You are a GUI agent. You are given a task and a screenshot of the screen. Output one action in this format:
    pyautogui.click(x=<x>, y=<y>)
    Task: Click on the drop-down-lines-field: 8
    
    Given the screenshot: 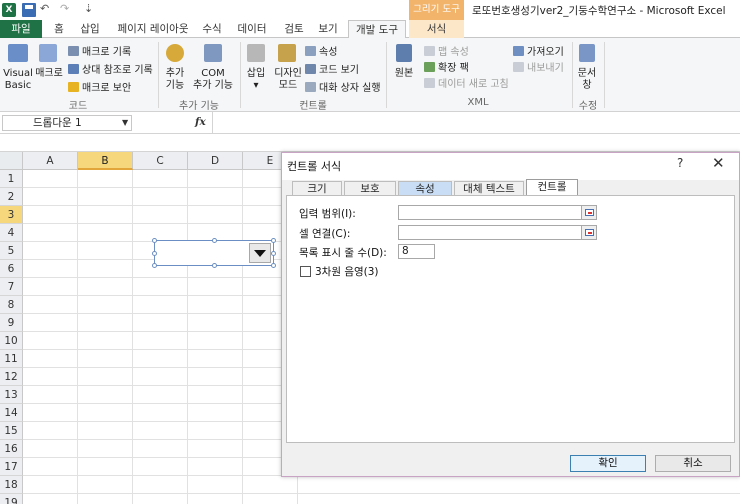 What is the action you would take?
    pyautogui.click(x=416, y=251)
    